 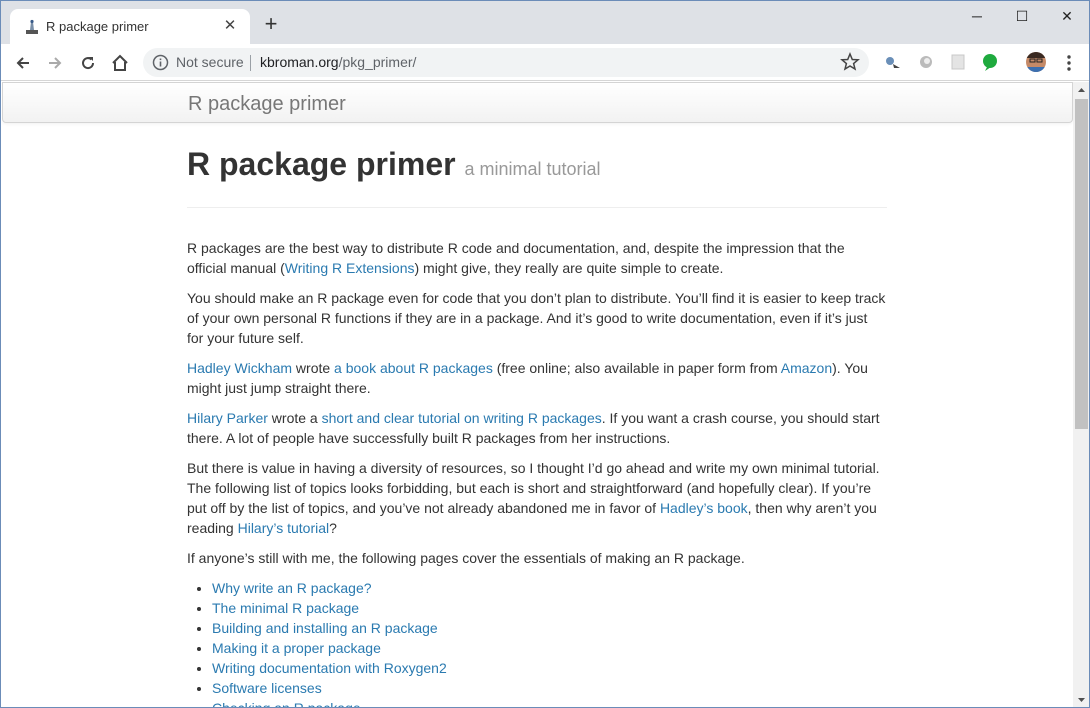 What do you see at coordinates (549, 588) in the screenshot?
I see `list-item: Why write an R package?` at bounding box center [549, 588].